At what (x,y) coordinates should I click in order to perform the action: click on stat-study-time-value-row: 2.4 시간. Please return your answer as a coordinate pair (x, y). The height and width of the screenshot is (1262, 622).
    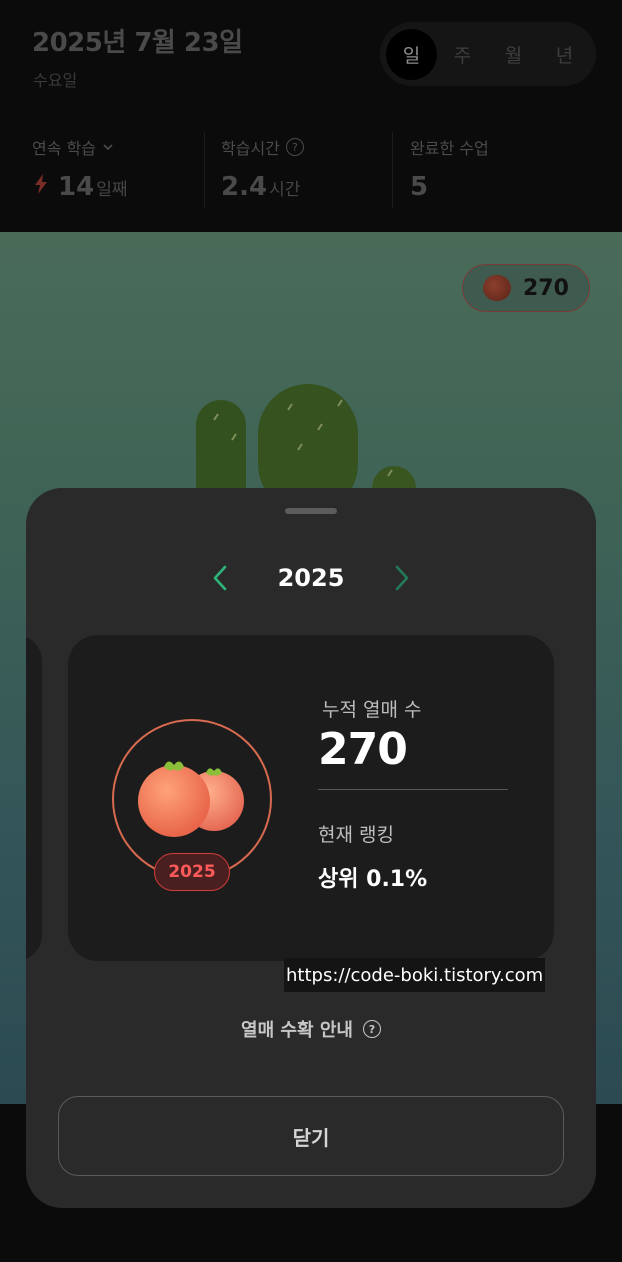
    Looking at the image, I should click on (262, 187).